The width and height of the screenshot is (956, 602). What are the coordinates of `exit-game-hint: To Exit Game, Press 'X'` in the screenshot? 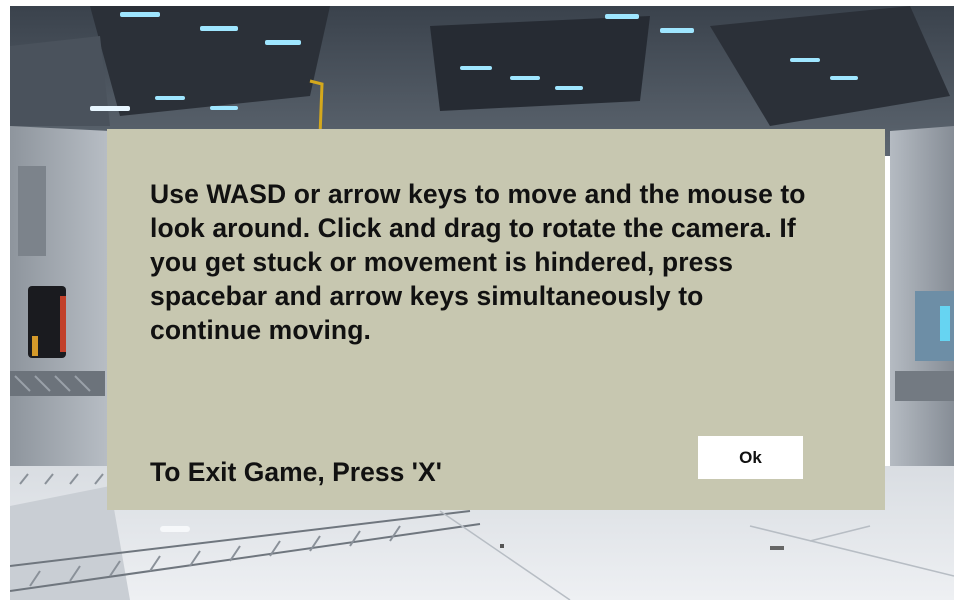 It's located at (296, 472).